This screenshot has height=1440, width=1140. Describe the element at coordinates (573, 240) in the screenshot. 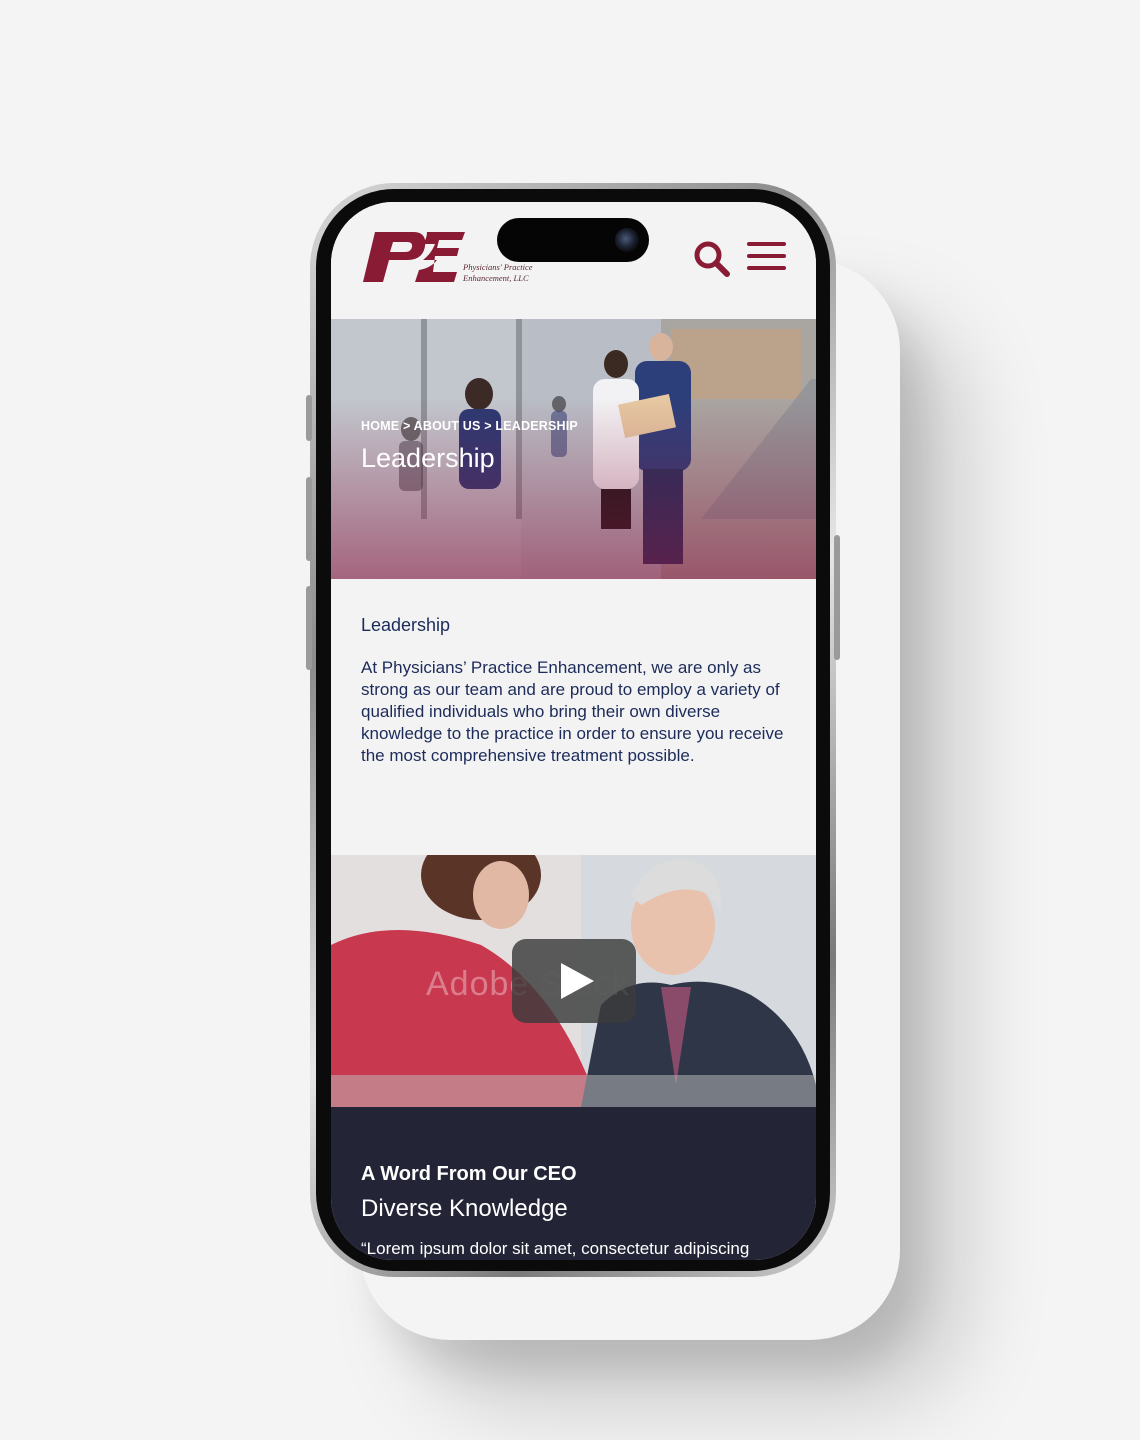

I see `dynamic-island` at that location.